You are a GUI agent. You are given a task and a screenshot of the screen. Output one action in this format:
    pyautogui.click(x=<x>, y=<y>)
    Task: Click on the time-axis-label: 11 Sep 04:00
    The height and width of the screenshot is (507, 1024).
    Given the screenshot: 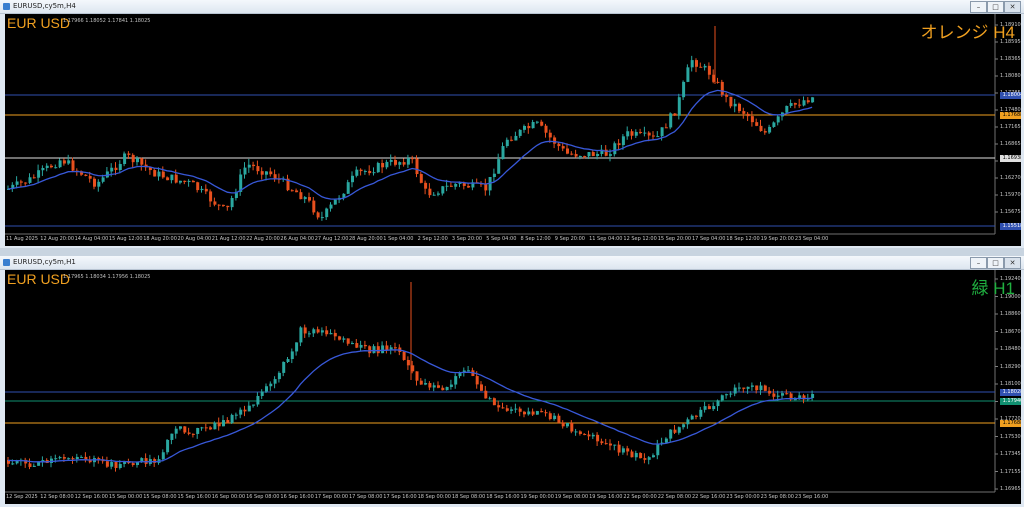 What is the action you would take?
    pyautogui.click(x=606, y=239)
    